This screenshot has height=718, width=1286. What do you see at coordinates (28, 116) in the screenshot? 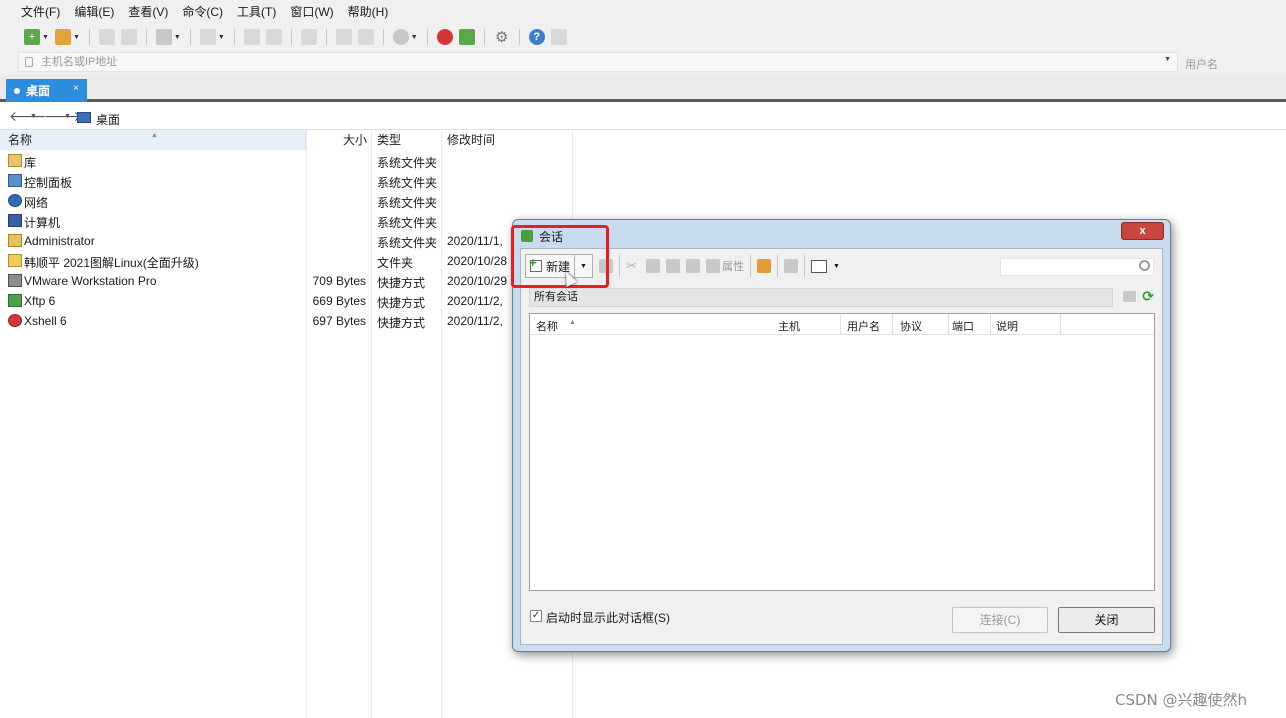
I see `back-arrow-icon: 🡐` at bounding box center [28, 116].